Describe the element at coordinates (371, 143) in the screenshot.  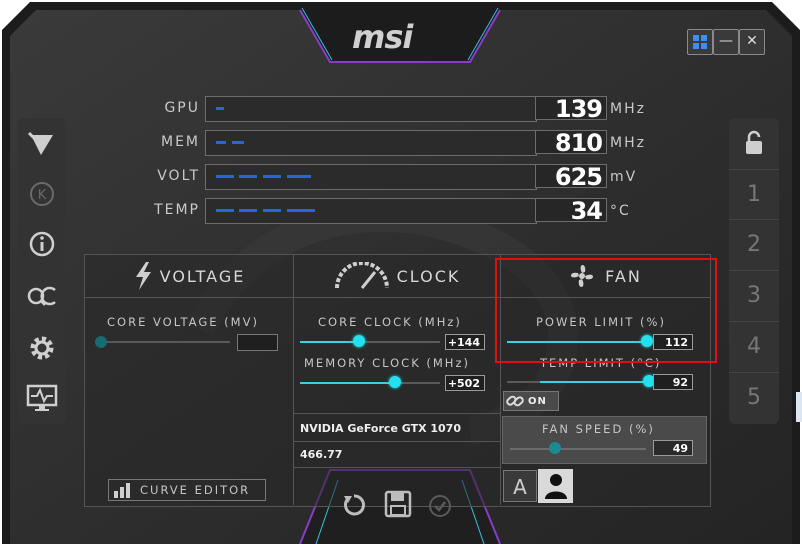
I see `monitor-graph-mem` at that location.